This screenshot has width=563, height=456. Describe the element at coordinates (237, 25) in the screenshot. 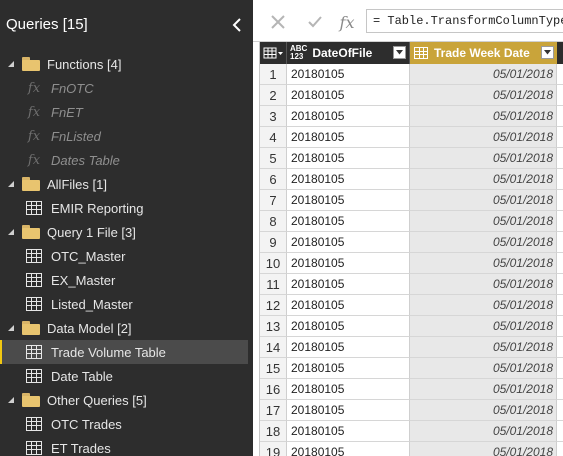

I see `collapse-pane-button` at that location.